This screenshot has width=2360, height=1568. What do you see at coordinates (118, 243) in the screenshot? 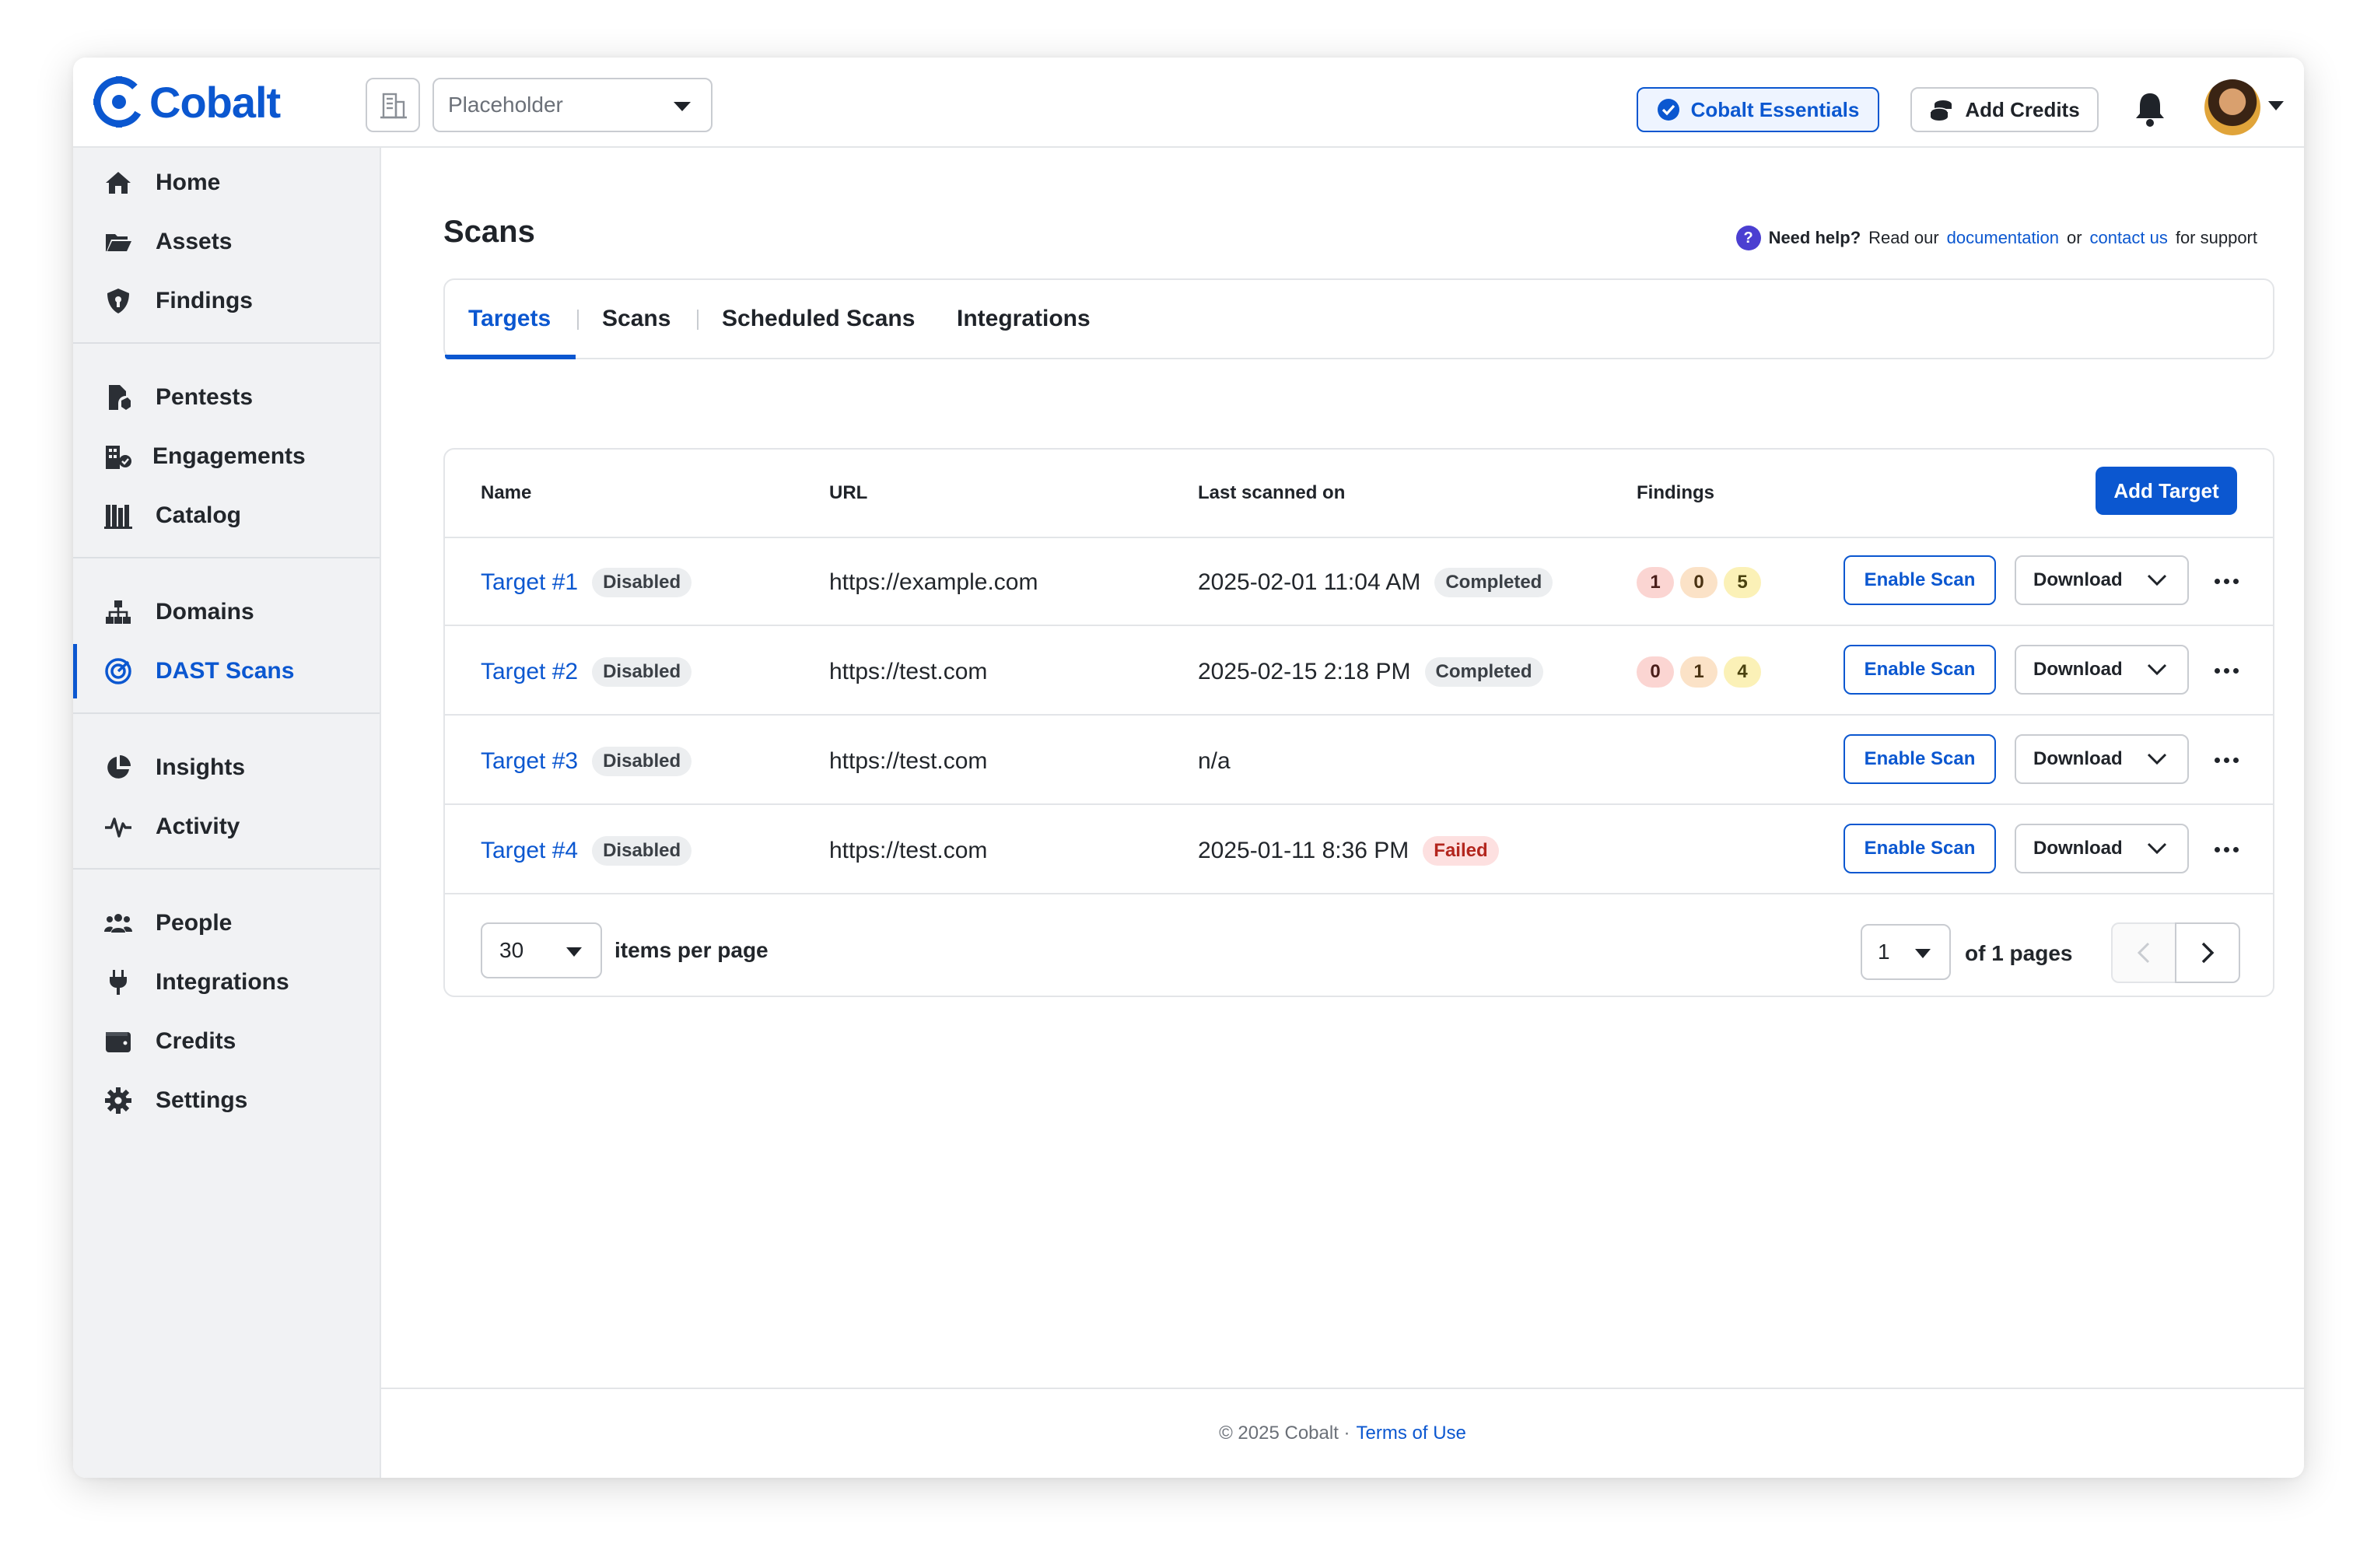
I see `folder-icon` at bounding box center [118, 243].